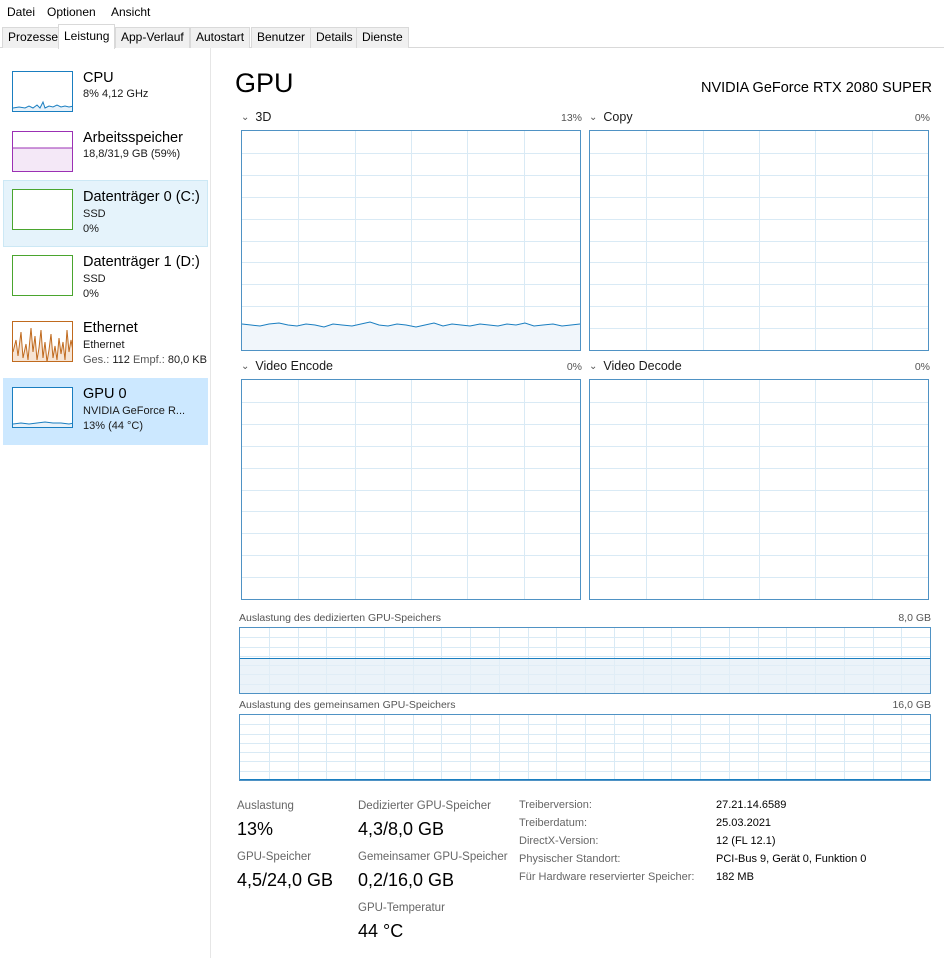 The height and width of the screenshot is (958, 944). What do you see at coordinates (220, 37) in the screenshot?
I see `tab-startup: Autostart` at bounding box center [220, 37].